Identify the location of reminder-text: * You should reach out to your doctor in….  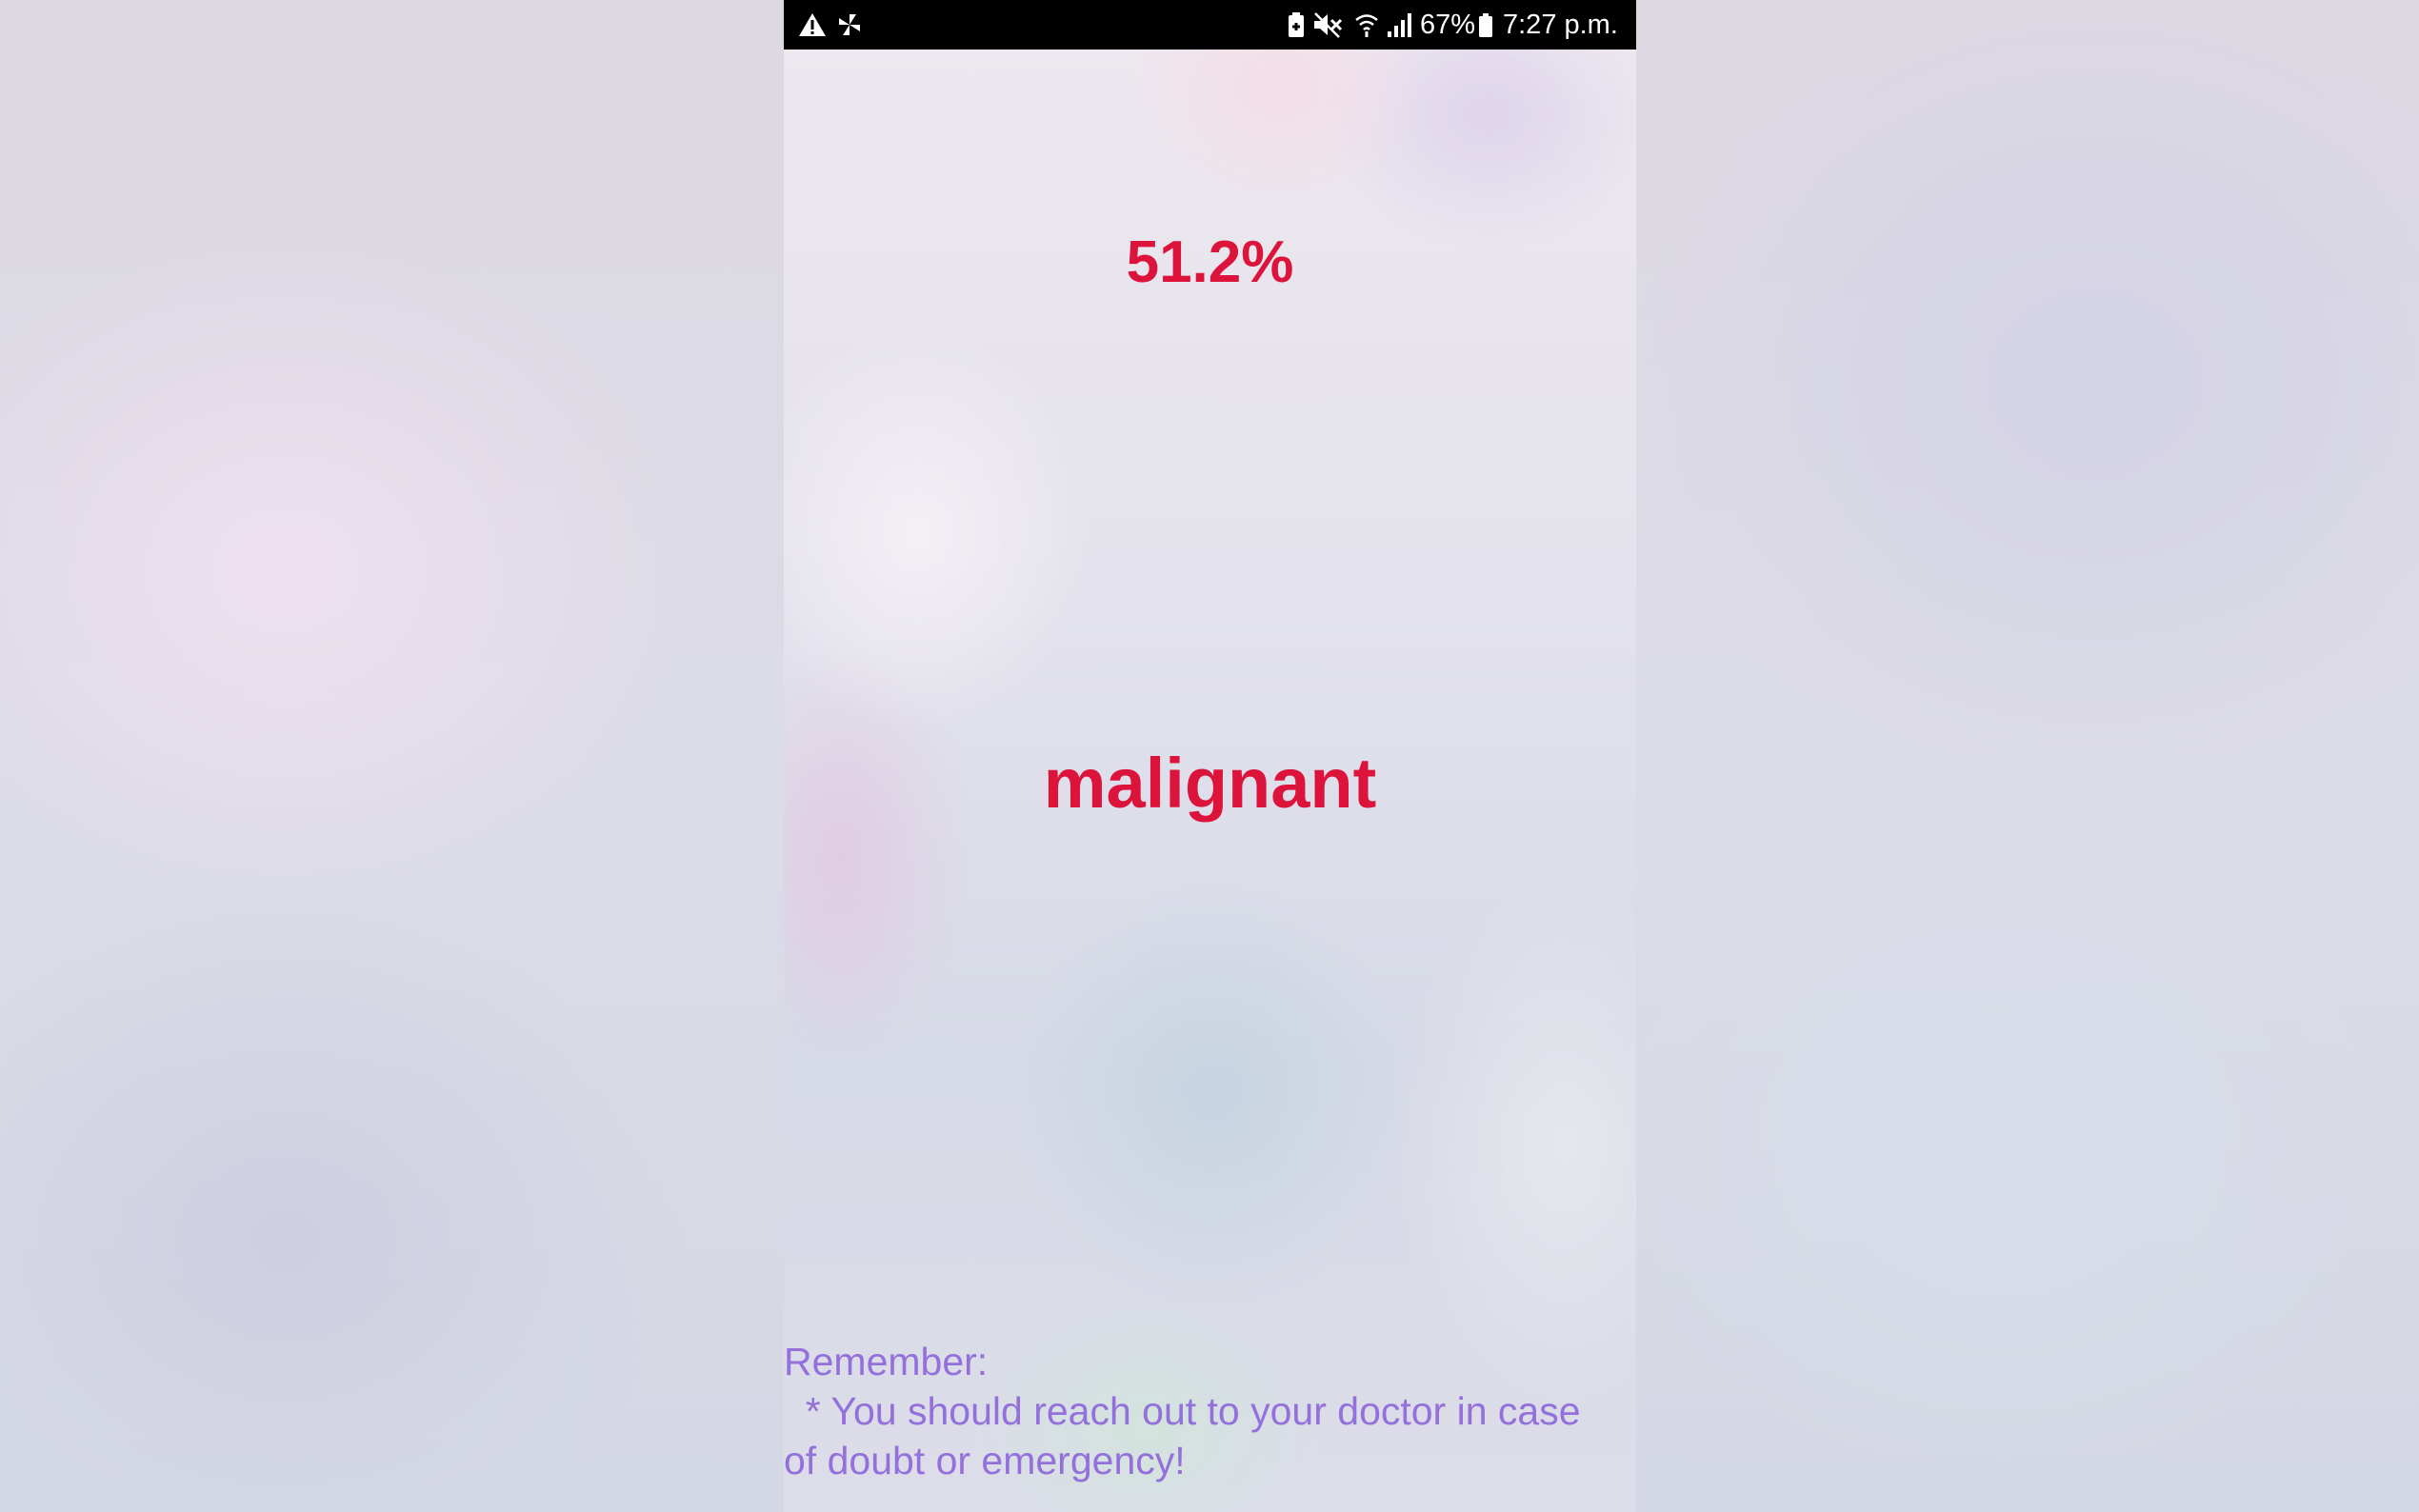
(1187, 1435).